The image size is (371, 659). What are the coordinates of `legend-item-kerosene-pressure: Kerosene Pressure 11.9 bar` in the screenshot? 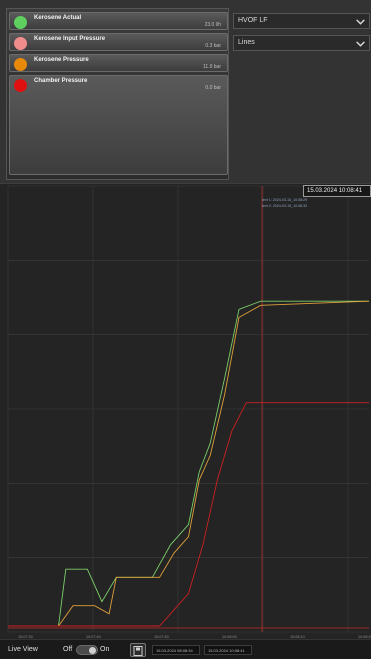 It's located at (118, 63).